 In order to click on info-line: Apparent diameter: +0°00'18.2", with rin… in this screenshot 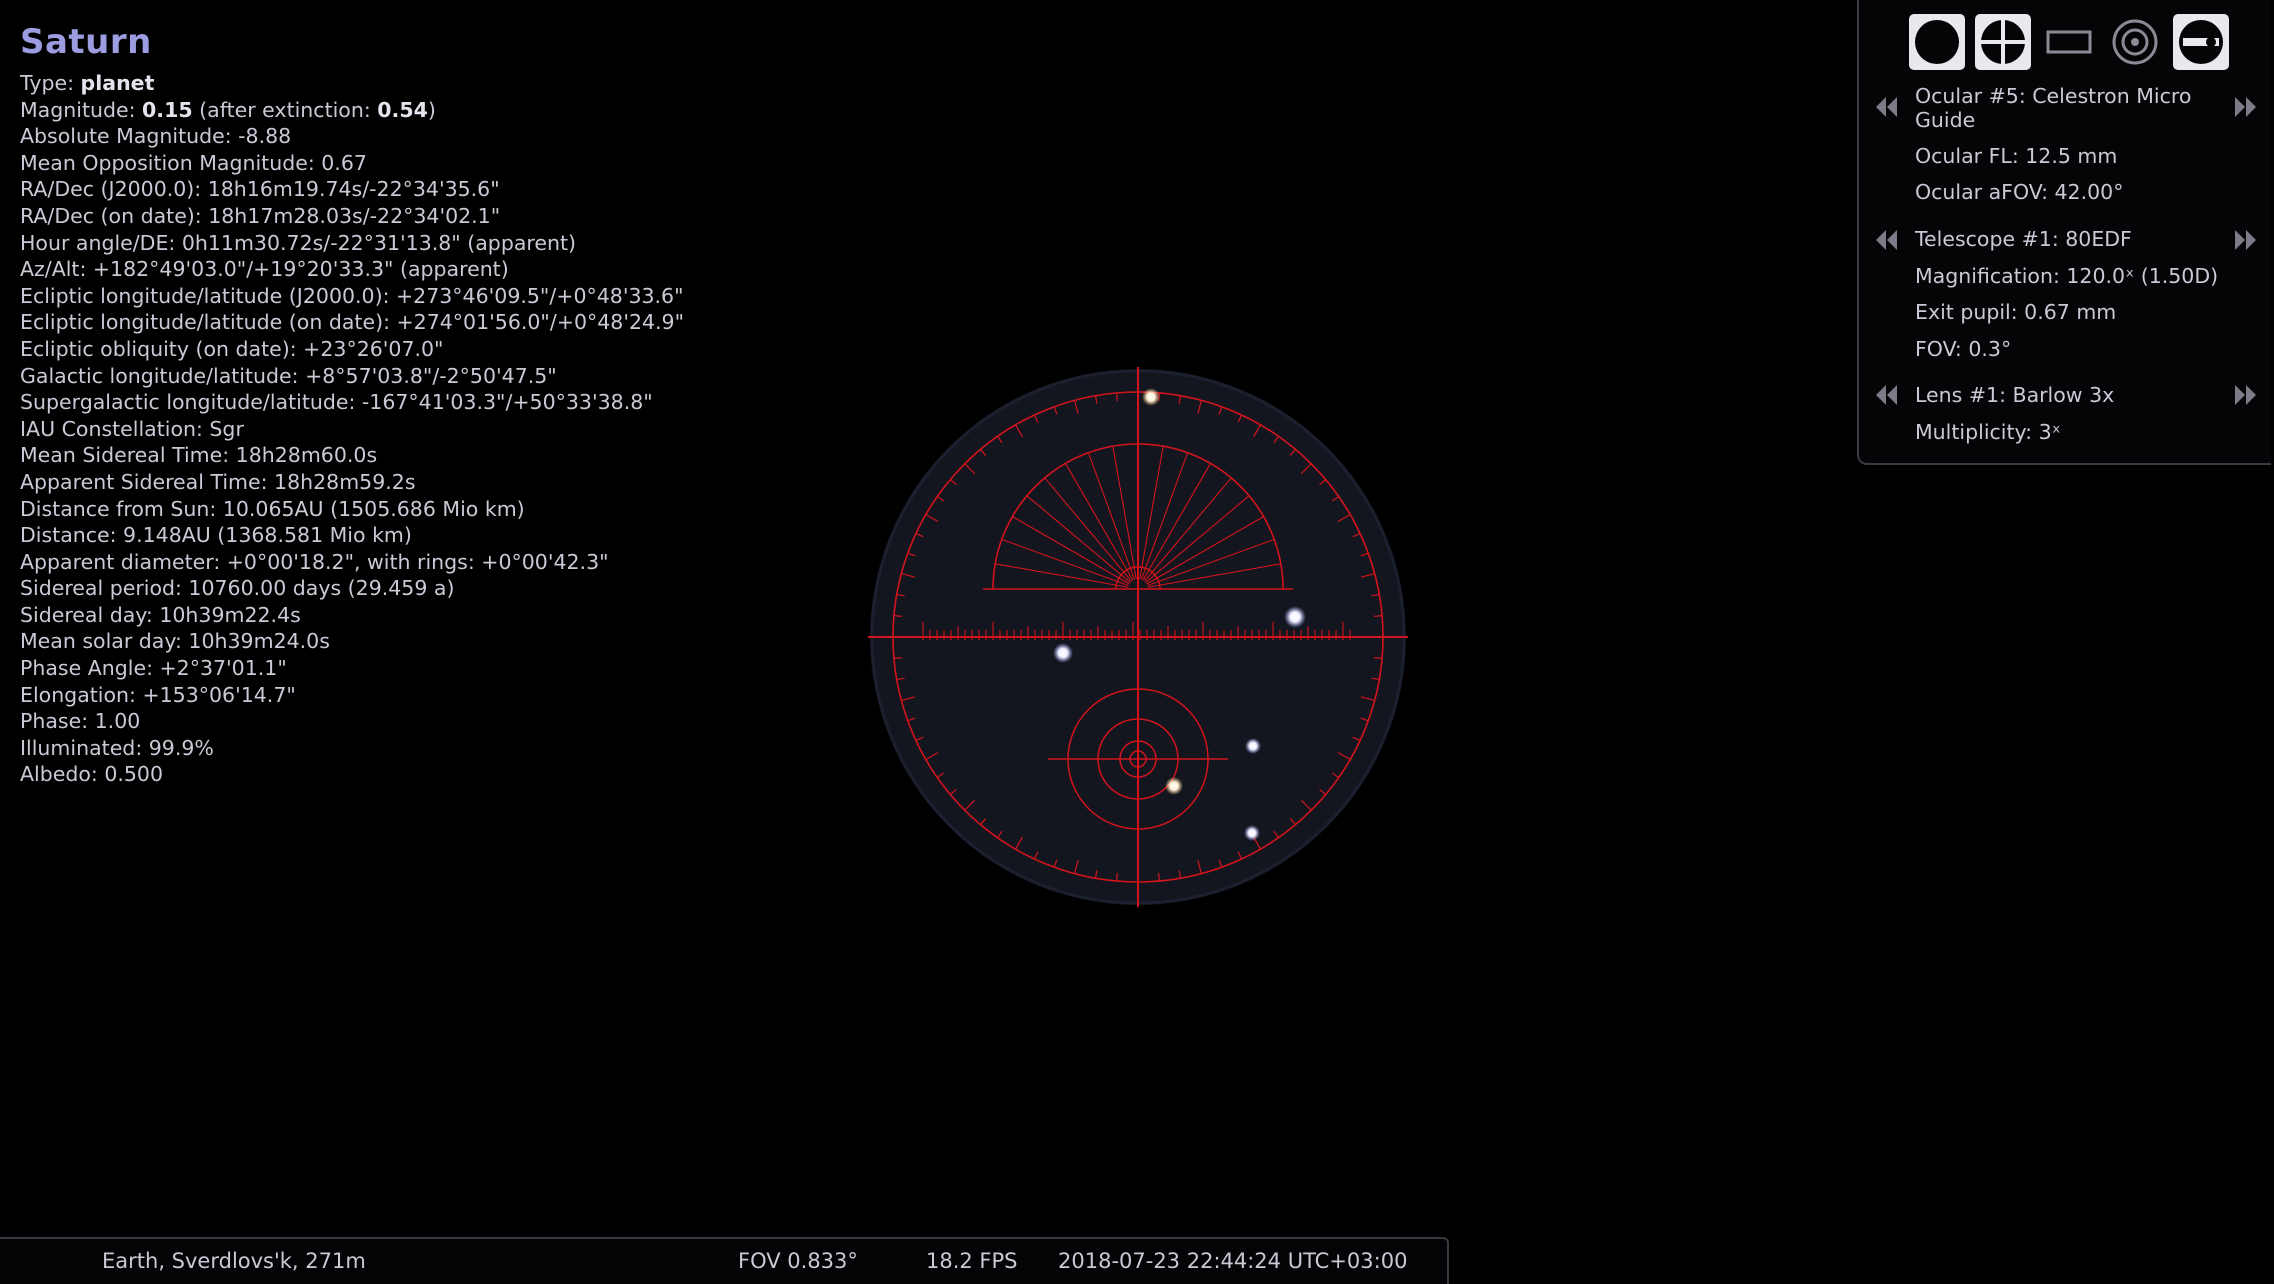, I will do `click(314, 561)`.